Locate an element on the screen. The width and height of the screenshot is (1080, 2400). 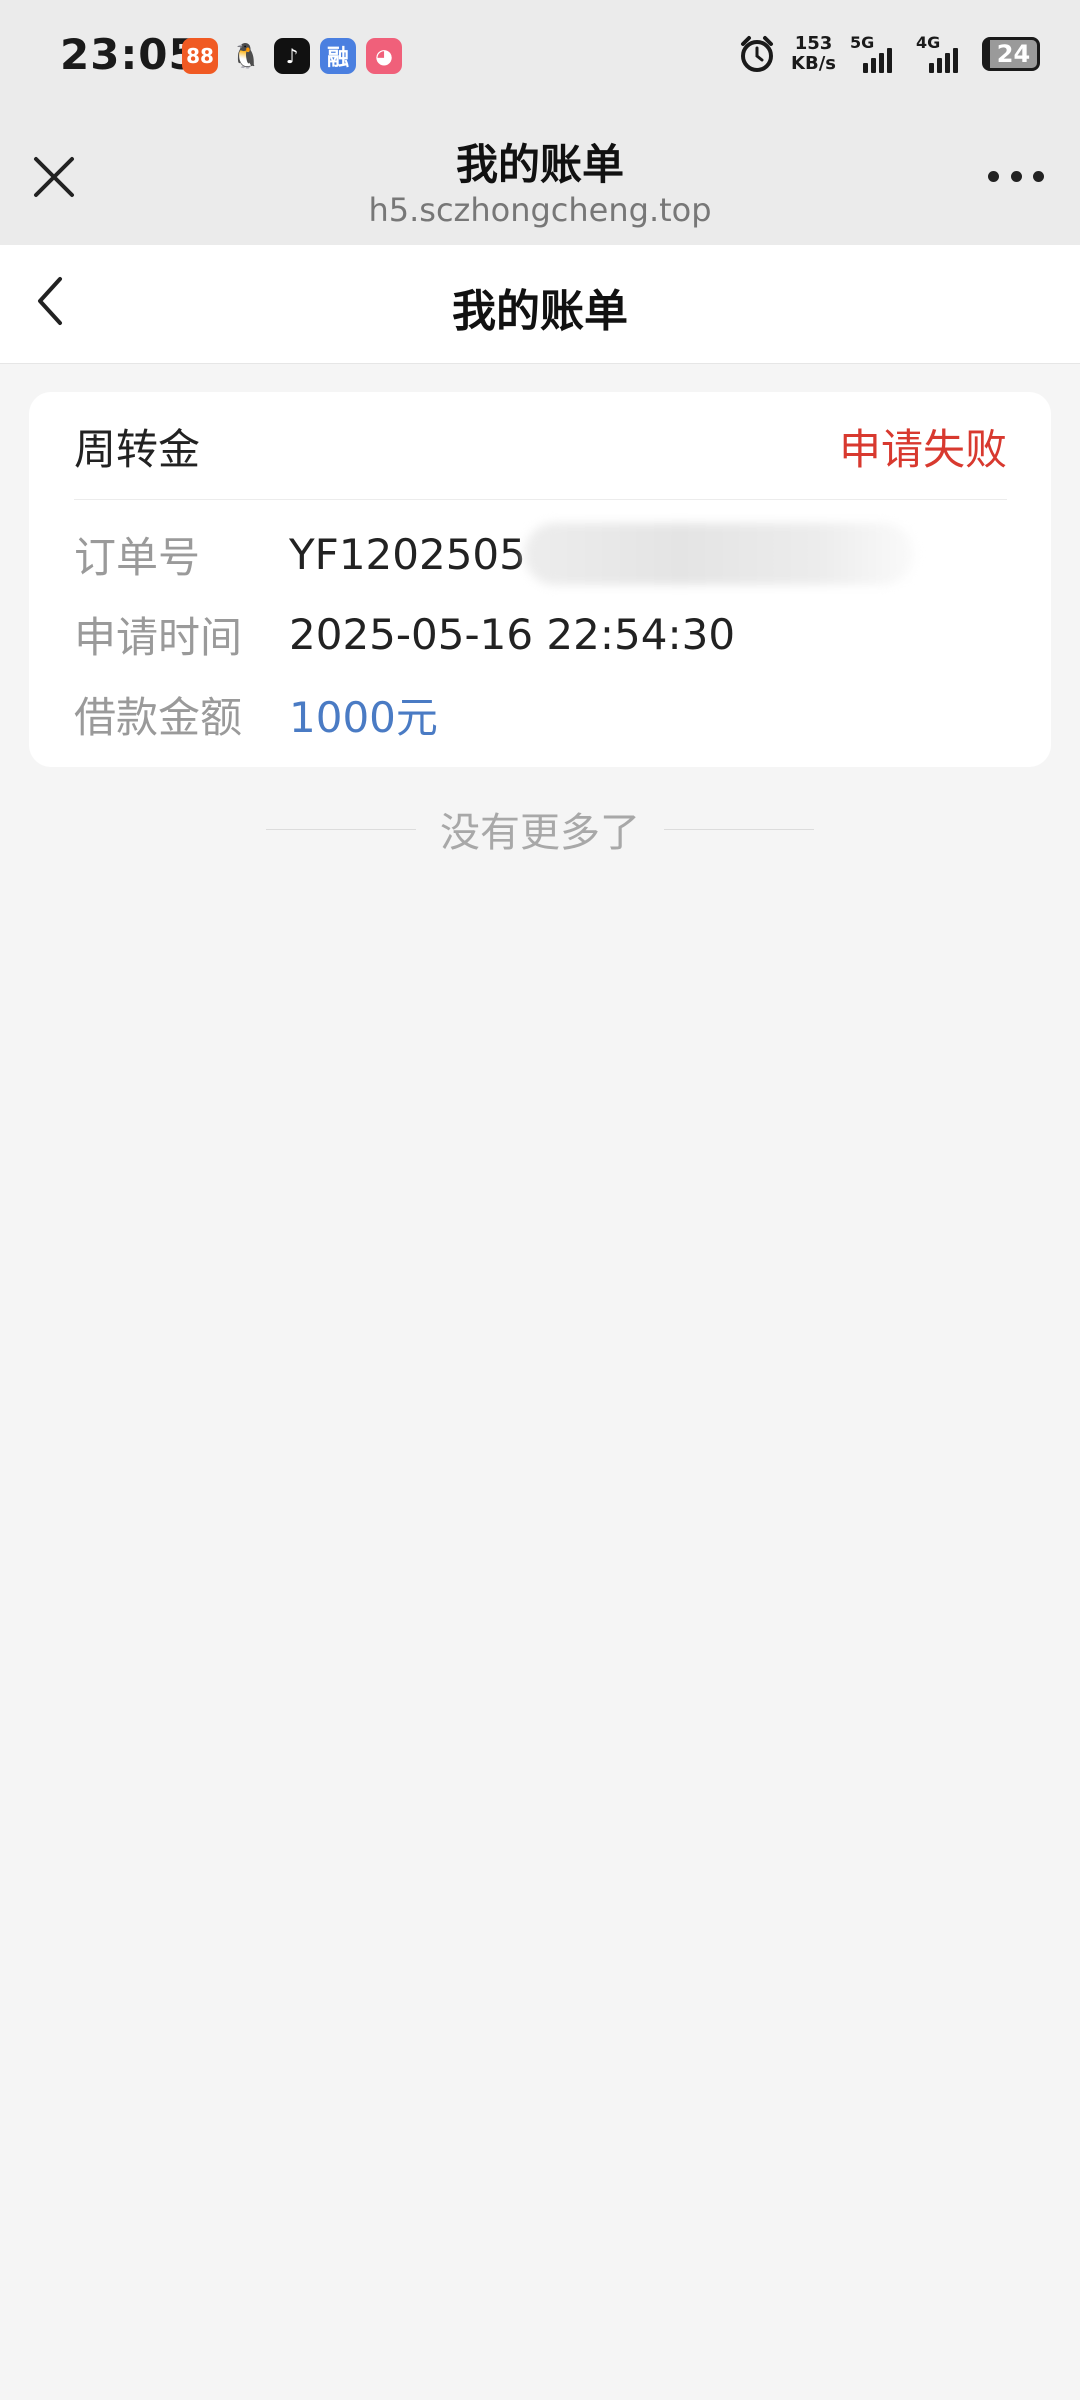
order-number-value: YF1202505 is located at coordinates (407, 554).